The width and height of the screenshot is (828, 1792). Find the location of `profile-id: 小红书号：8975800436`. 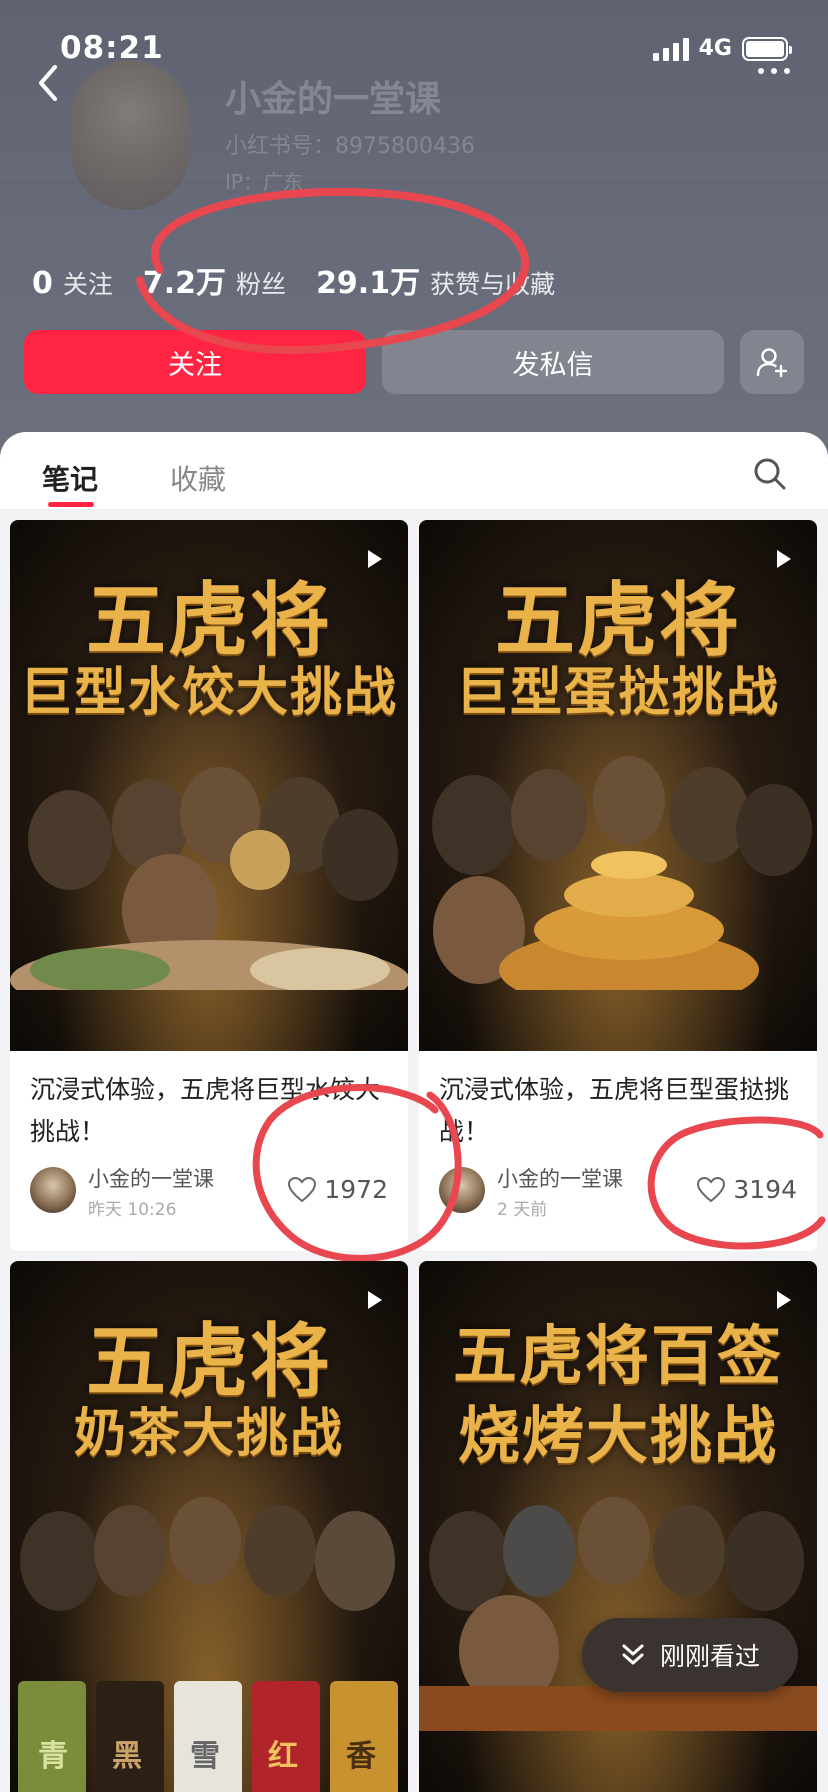

profile-id: 小红书号：8975800436 is located at coordinates (350, 146).